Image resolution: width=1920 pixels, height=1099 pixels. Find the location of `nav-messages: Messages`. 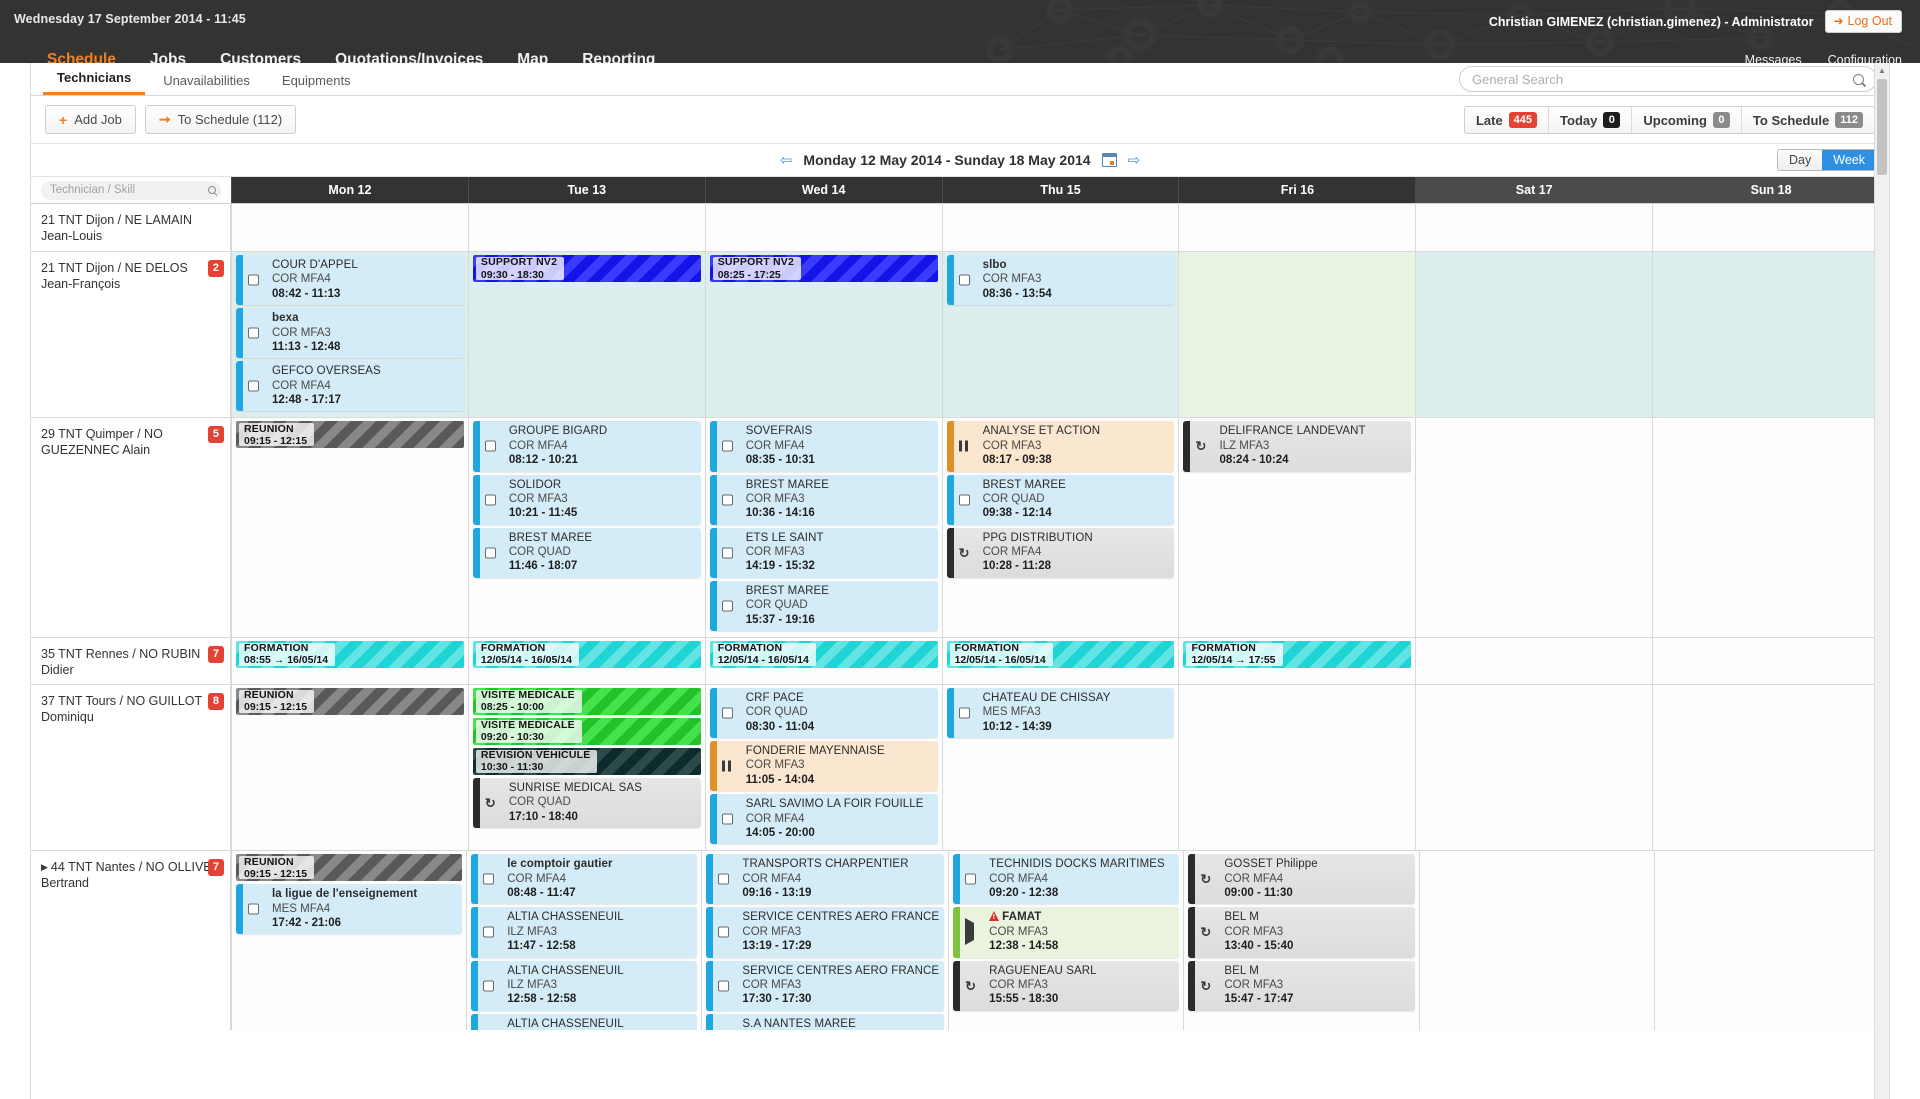

nav-messages: Messages is located at coordinates (1773, 58).